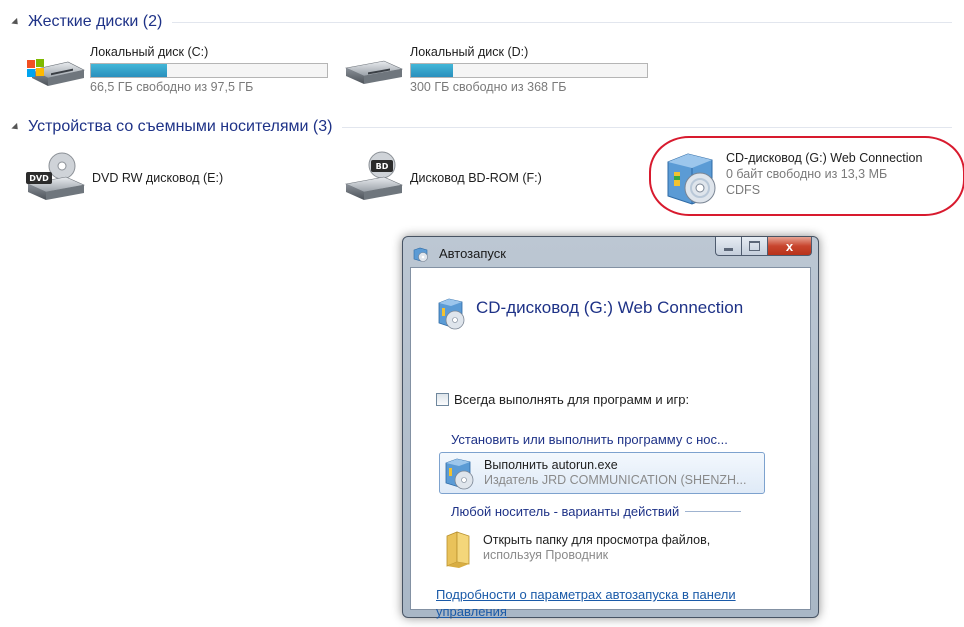 The width and height of the screenshot is (964, 627). Describe the element at coordinates (572, 399) in the screenshot. I see `always-do-label: Всегда выполнять для программ и игр:` at that location.